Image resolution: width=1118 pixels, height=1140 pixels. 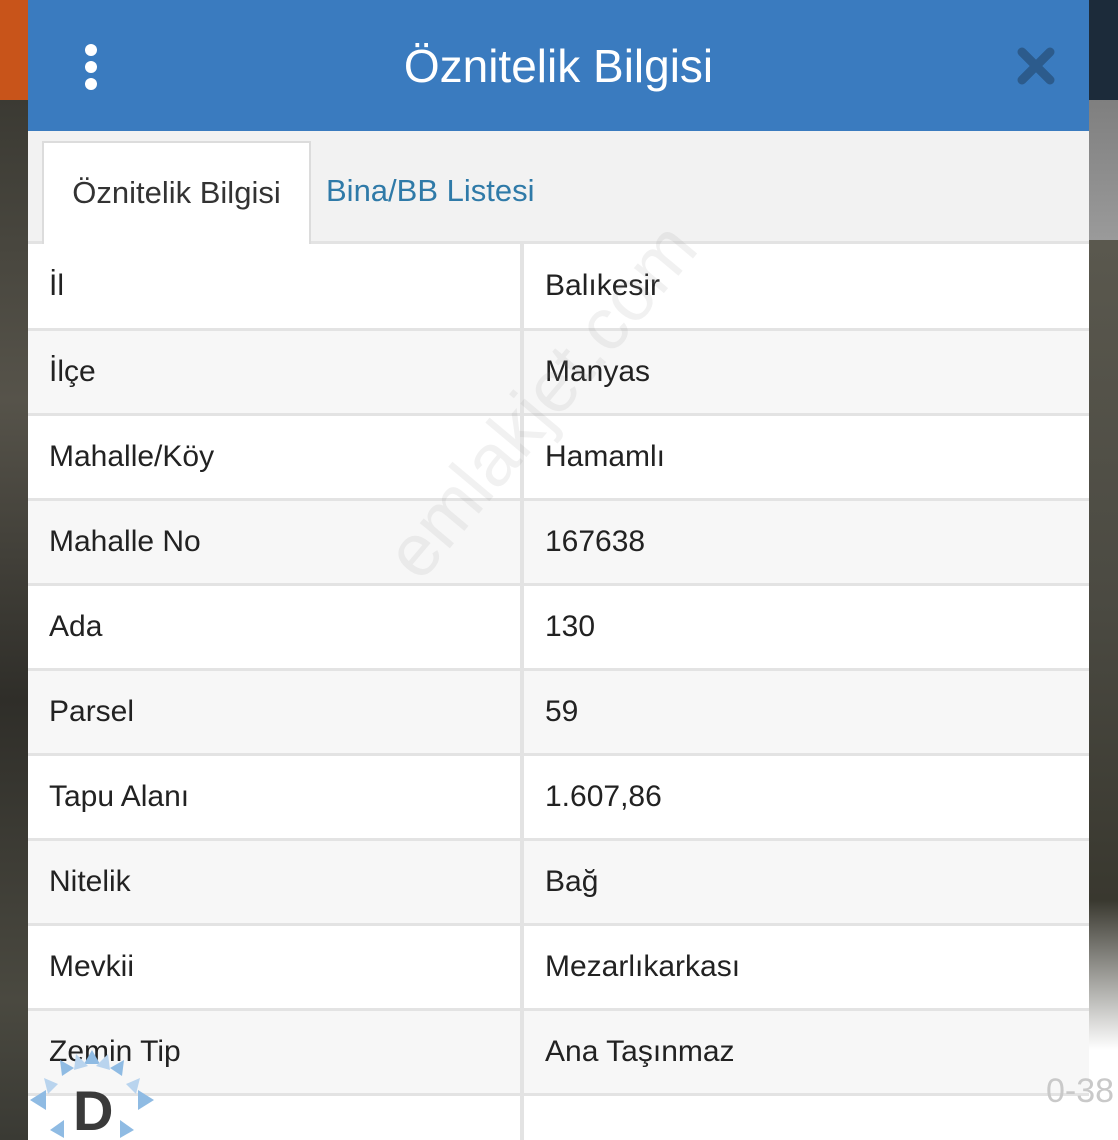 What do you see at coordinates (456, 191) in the screenshot?
I see `tab-bina-bb-listesi: Bina/BB Listesi` at bounding box center [456, 191].